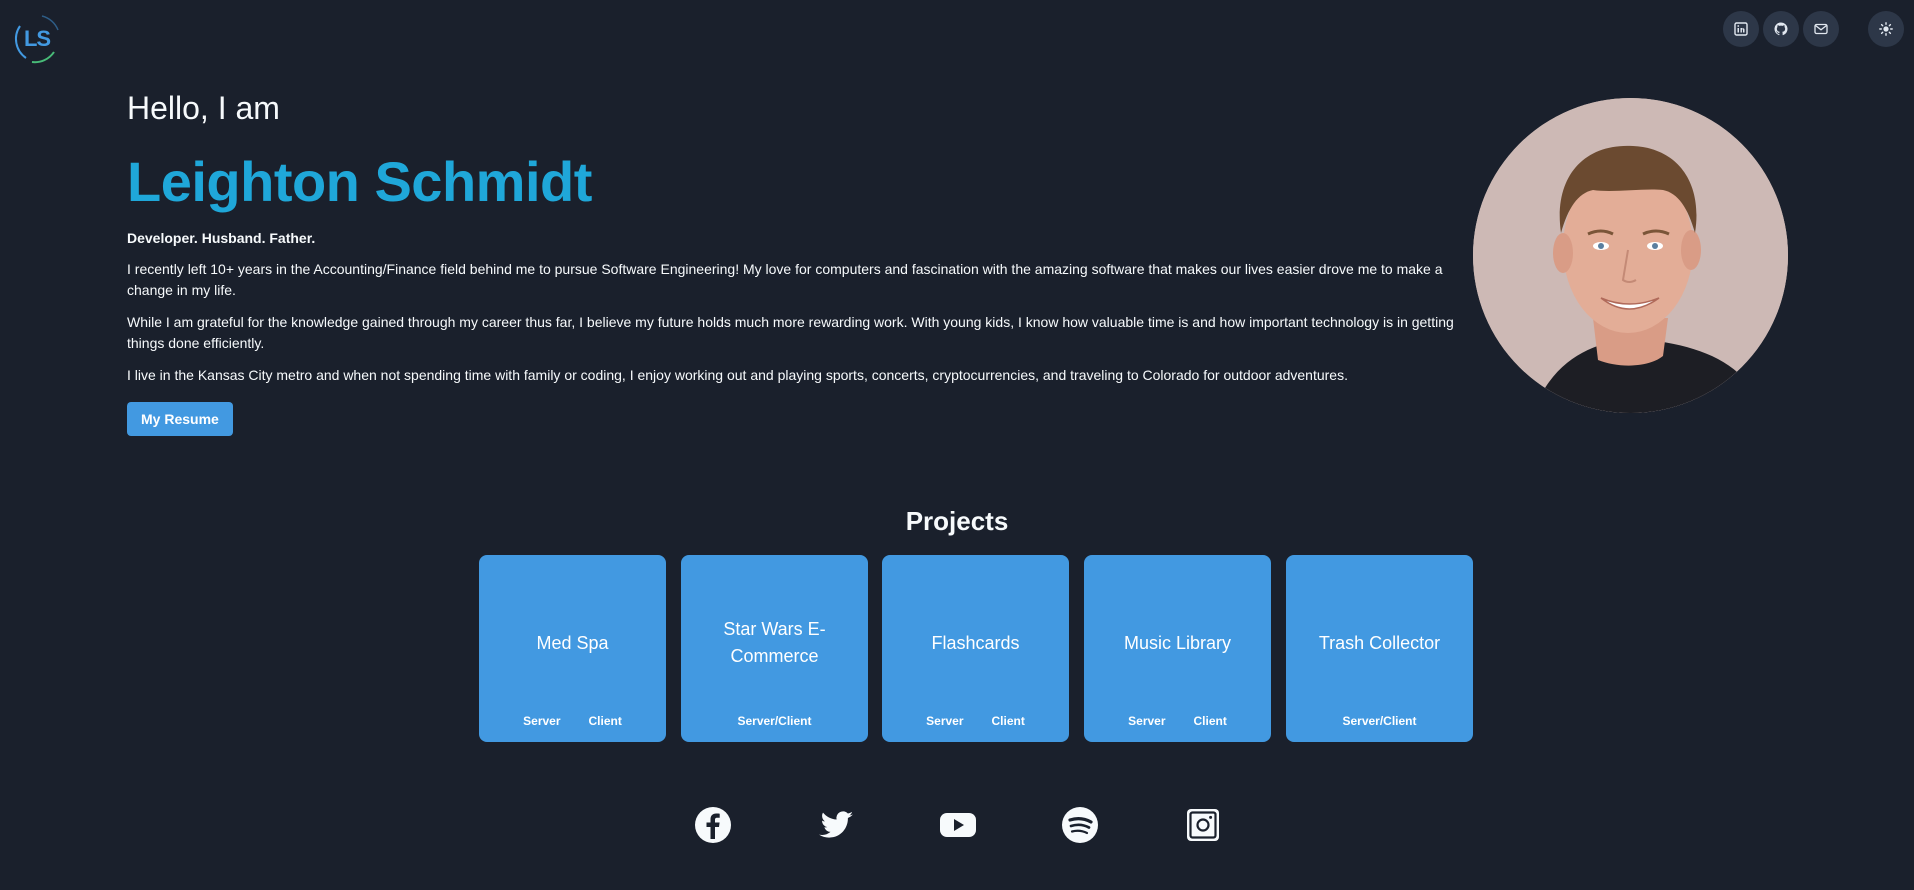  I want to click on avatar, so click(1630, 255).